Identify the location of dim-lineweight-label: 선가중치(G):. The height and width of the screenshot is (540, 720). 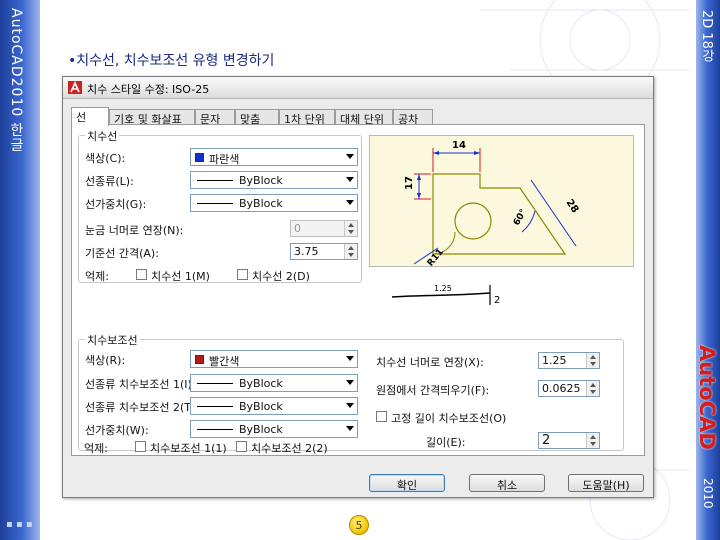
(116, 204).